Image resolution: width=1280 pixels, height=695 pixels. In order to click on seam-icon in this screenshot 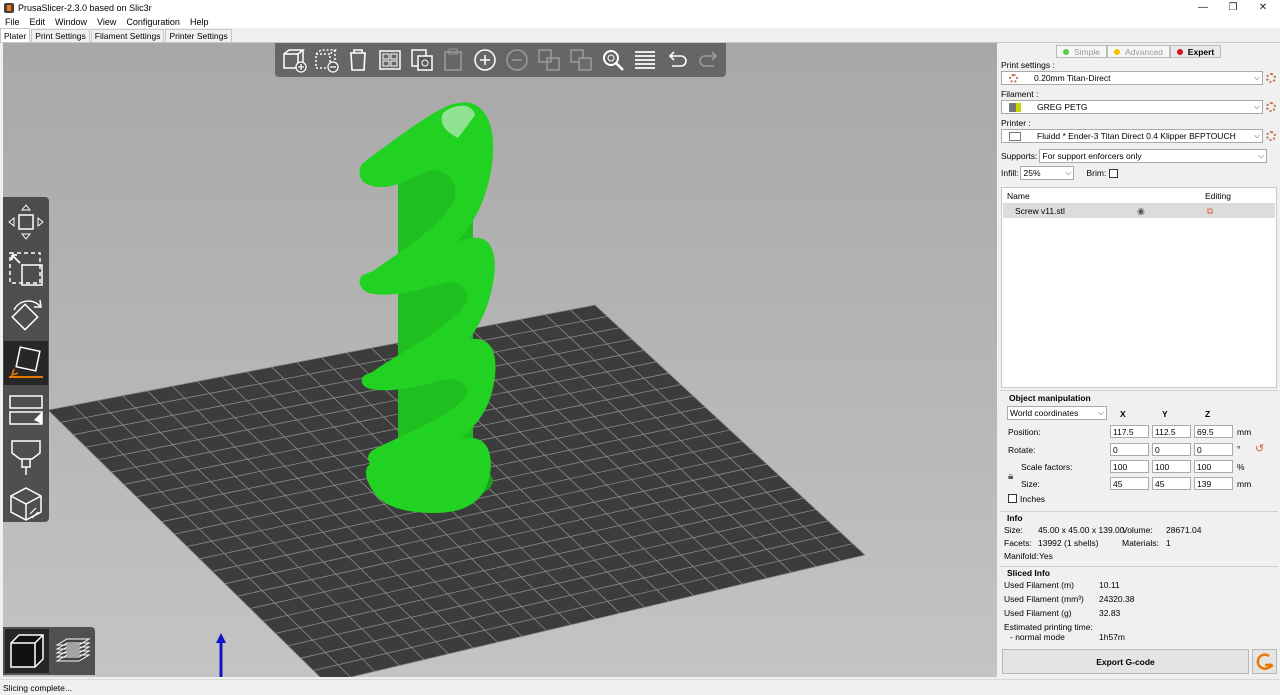, I will do `click(26, 504)`.